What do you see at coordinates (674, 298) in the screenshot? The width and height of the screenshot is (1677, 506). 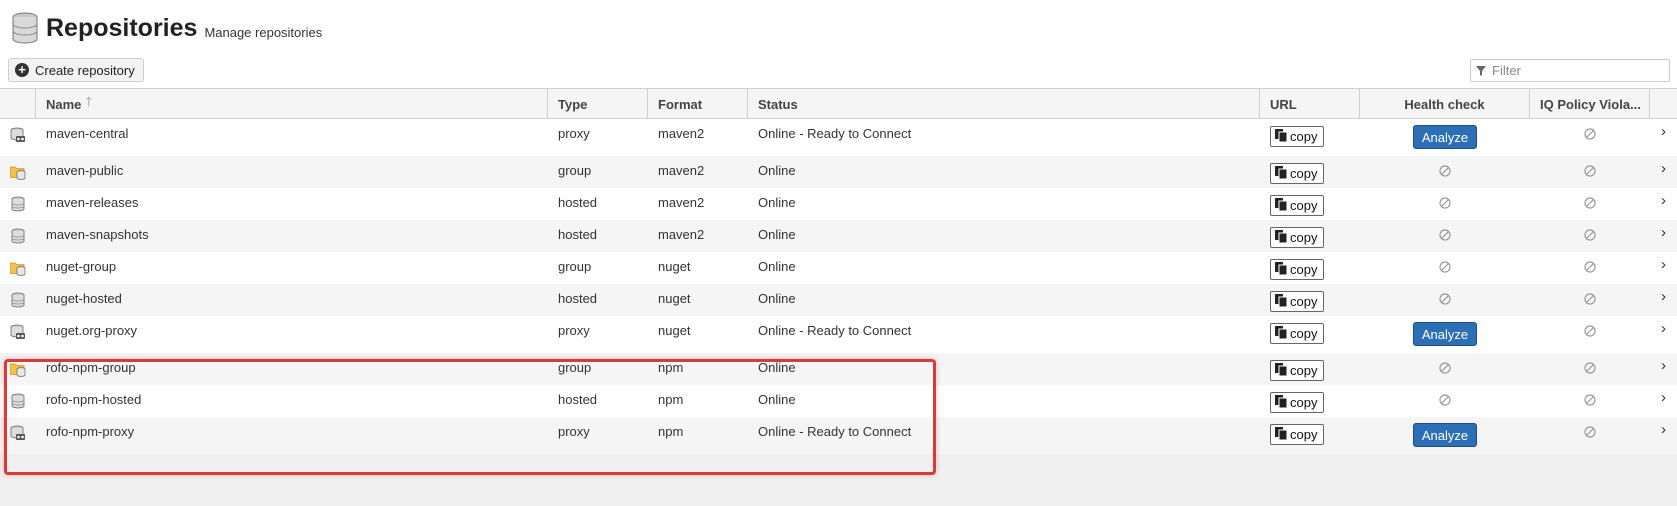 I see `repo-format: nuget` at bounding box center [674, 298].